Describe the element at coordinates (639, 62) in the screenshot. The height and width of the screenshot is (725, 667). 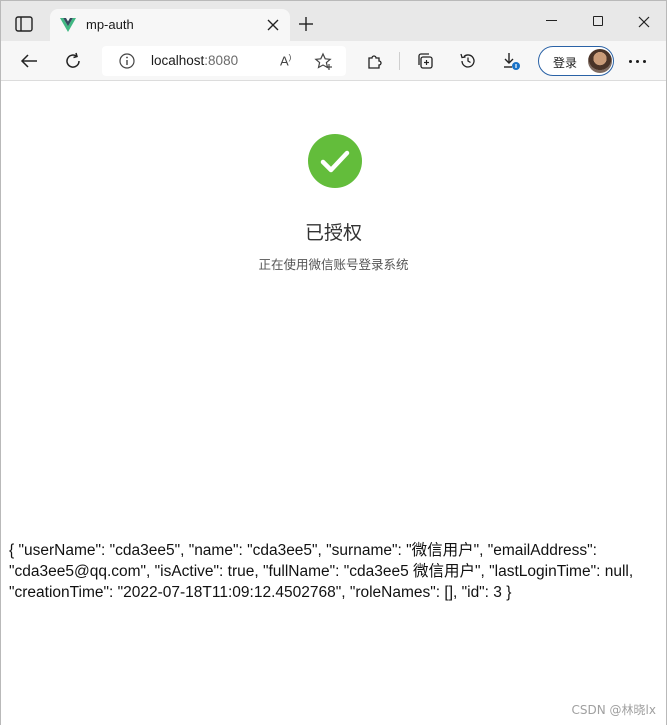
I see `more-options-icon` at that location.